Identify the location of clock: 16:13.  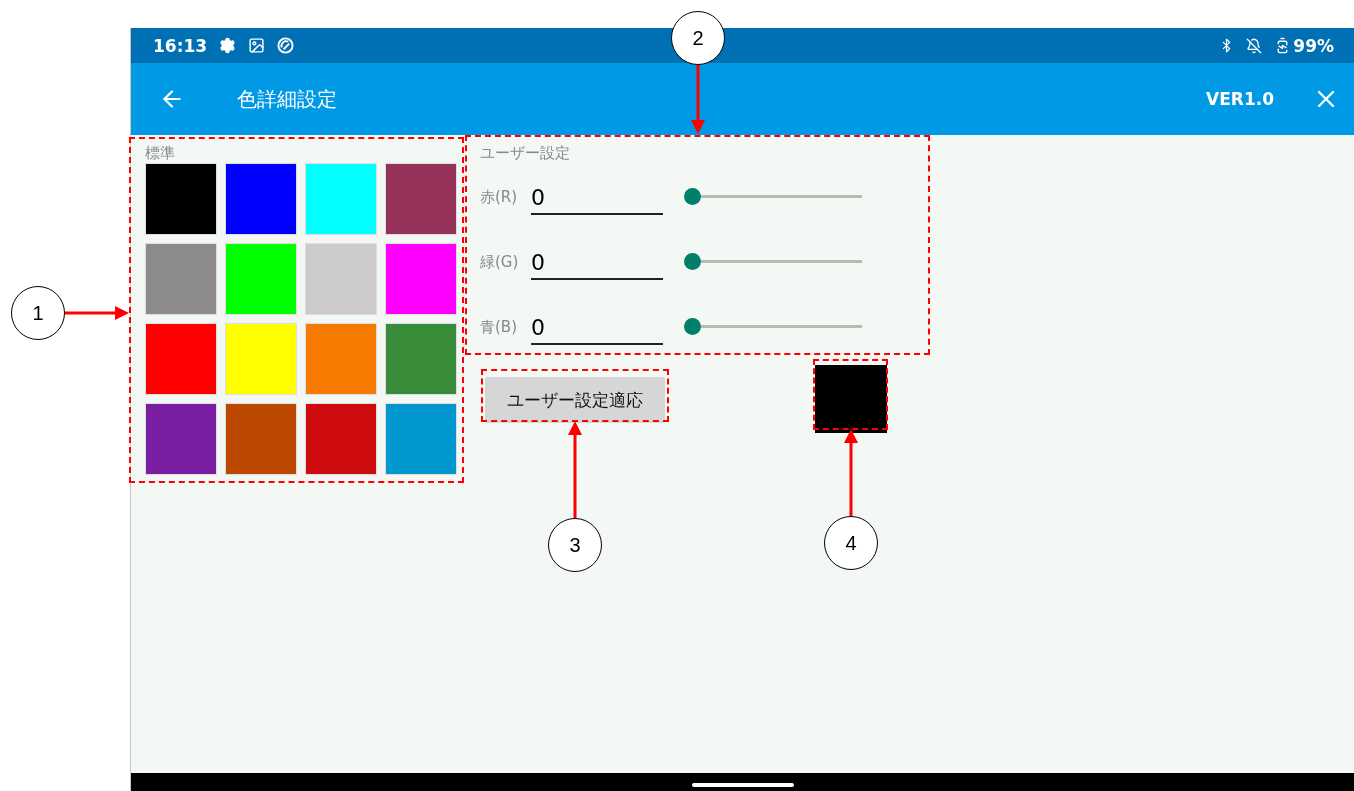
(180, 45).